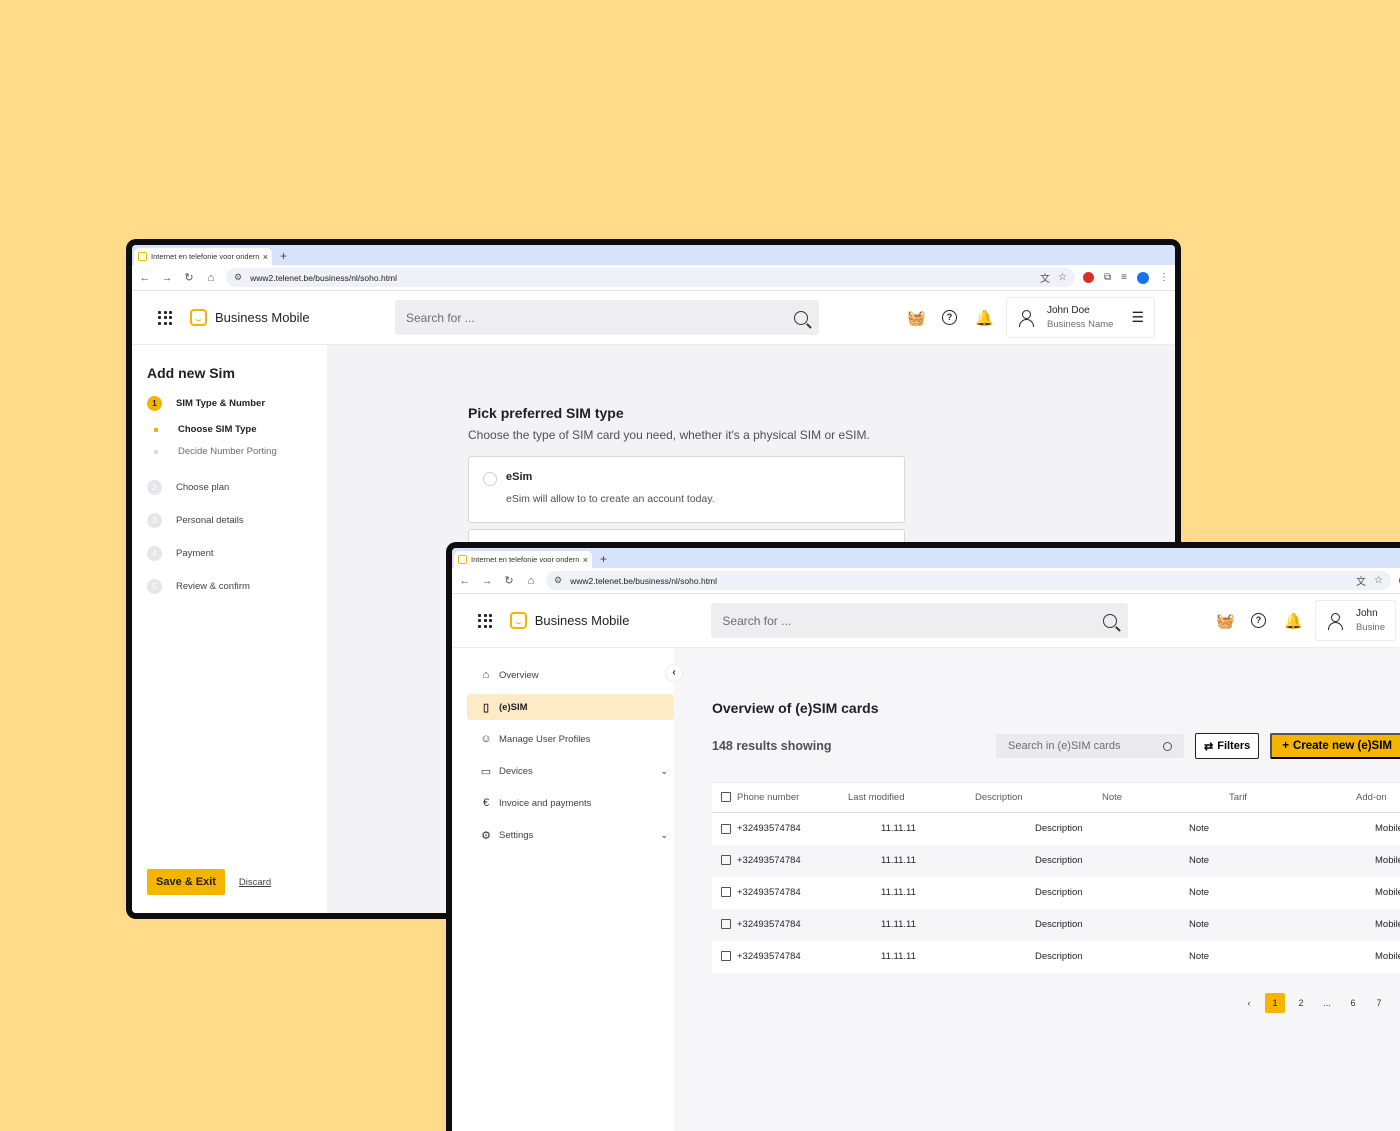 This screenshot has height=1131, width=1400. I want to click on substep-number-porting: Decide Number Porting, so click(237, 451).